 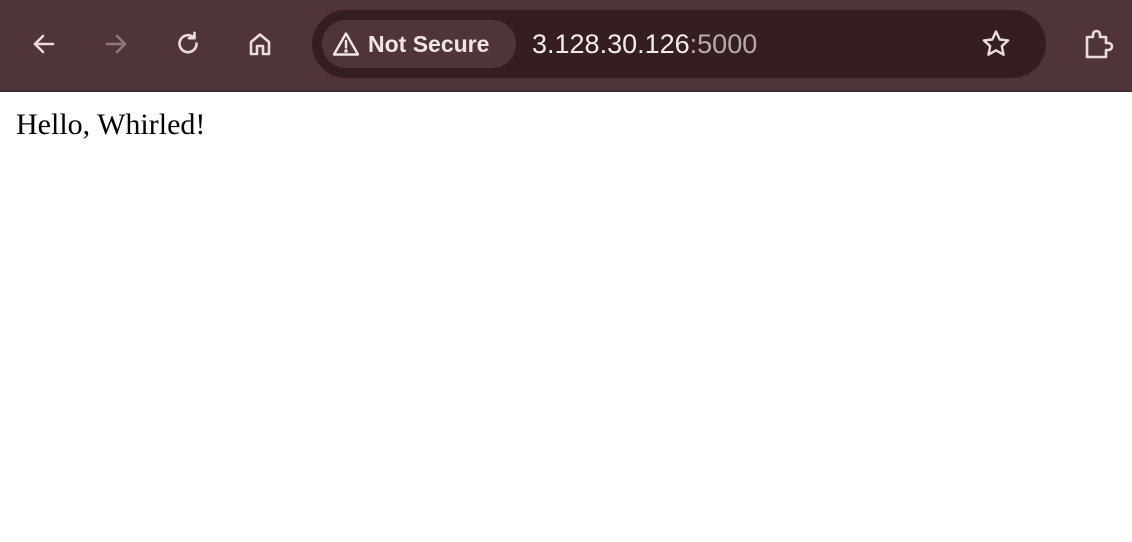 I want to click on url-field: 3.128.30.126:5000, so click(x=742, y=44).